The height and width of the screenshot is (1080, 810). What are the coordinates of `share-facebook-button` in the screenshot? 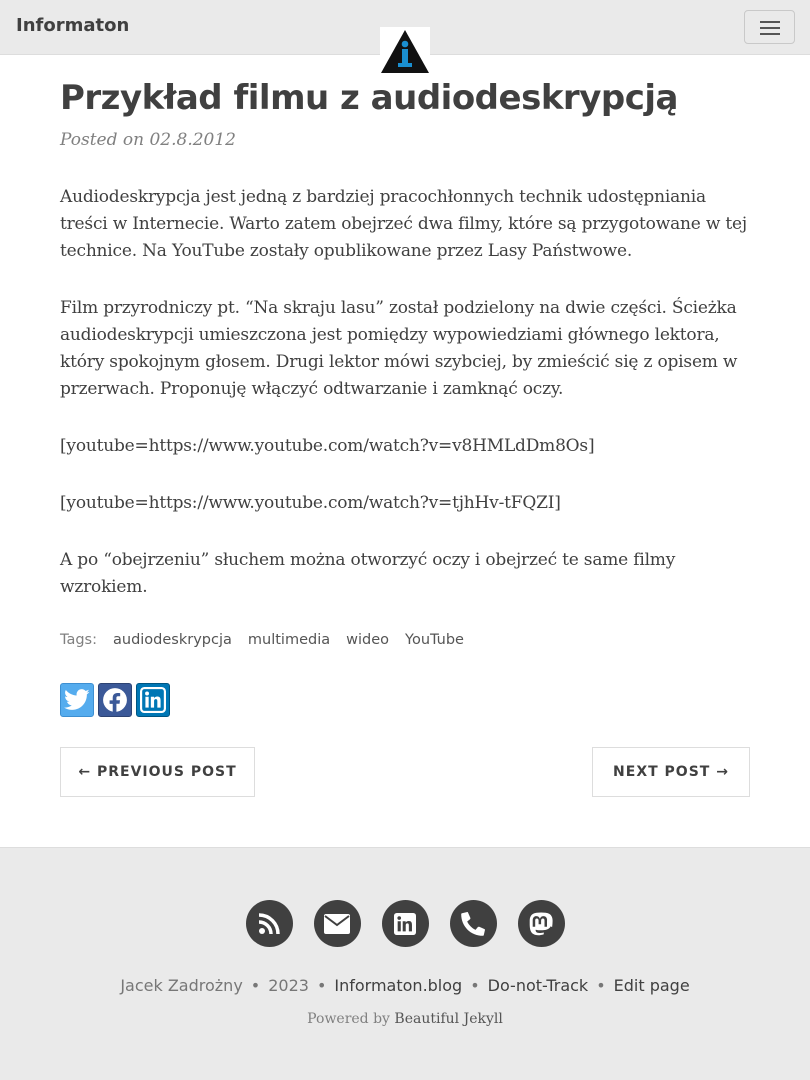 It's located at (115, 700).